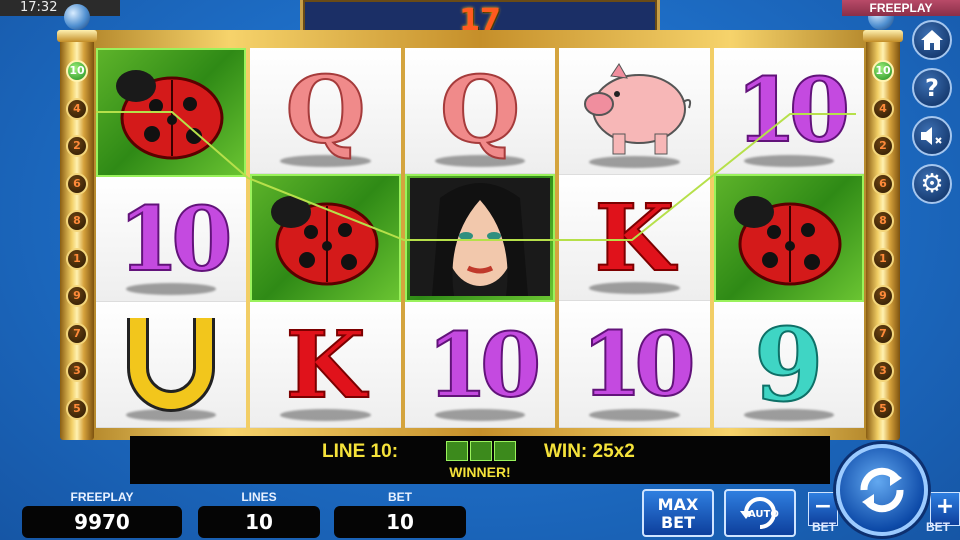 This screenshot has width=960, height=540. What do you see at coordinates (480, 472) in the screenshot?
I see `winner-text: WINNER!` at bounding box center [480, 472].